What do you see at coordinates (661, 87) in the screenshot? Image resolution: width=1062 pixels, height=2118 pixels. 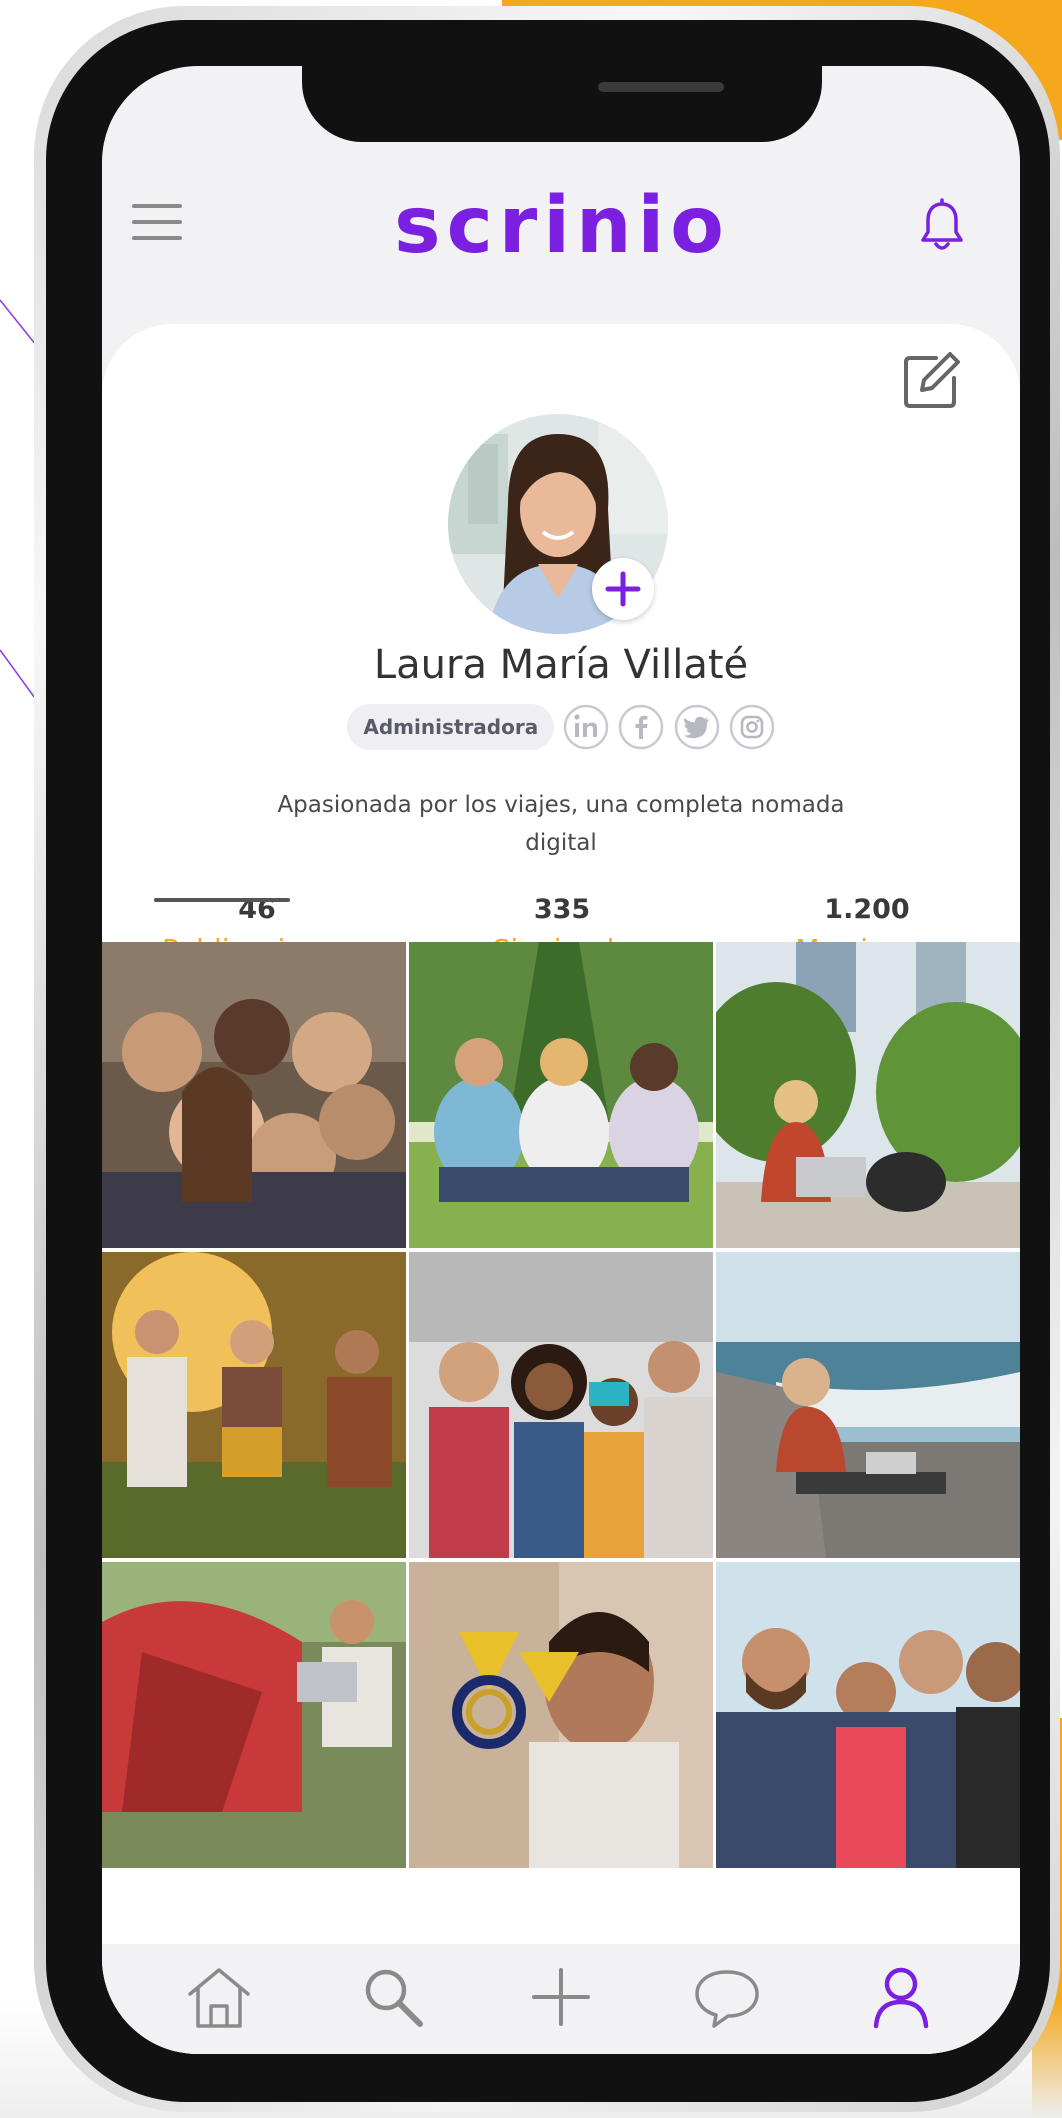 I see `notch-speaker` at bounding box center [661, 87].